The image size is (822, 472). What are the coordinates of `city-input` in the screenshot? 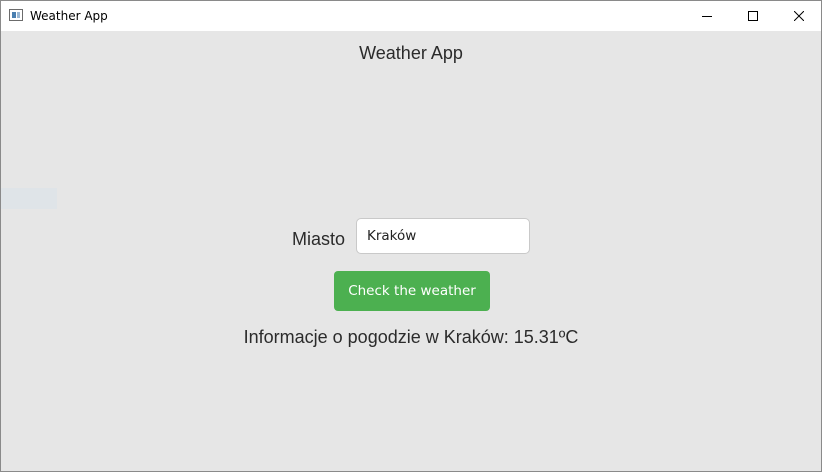 It's located at (443, 236).